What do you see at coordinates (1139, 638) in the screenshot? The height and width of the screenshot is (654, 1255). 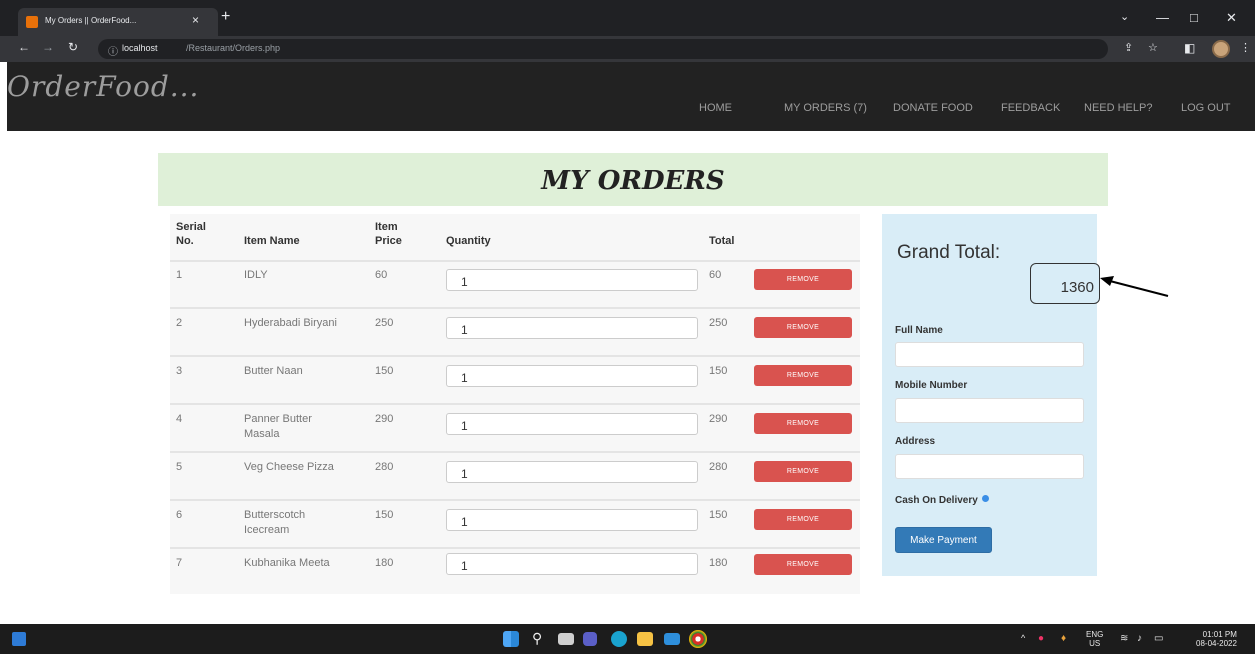 I see `volume-icon: ♪` at bounding box center [1139, 638].